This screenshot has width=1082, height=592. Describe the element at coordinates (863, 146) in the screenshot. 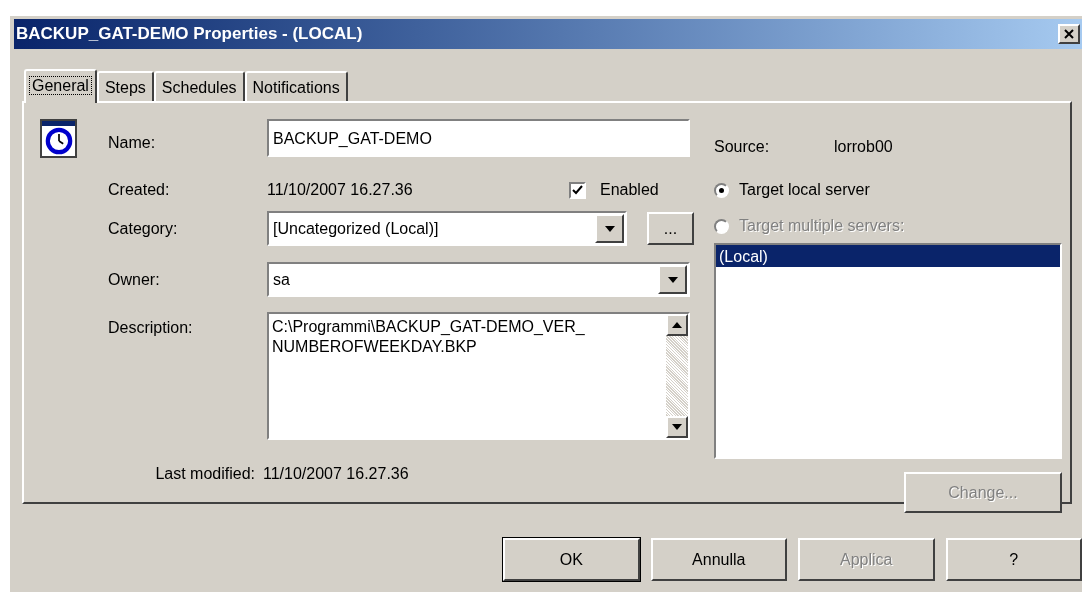

I see `source-value: lorrob00` at that location.